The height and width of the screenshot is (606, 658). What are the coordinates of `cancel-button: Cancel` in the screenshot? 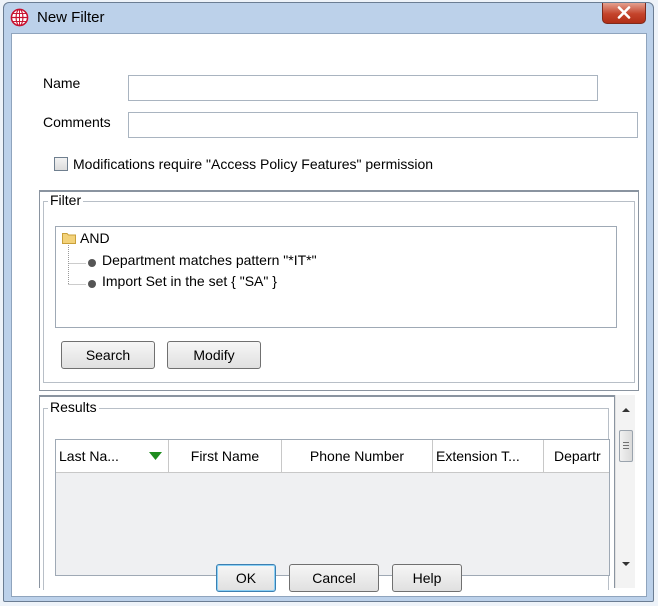 It's located at (334, 578).